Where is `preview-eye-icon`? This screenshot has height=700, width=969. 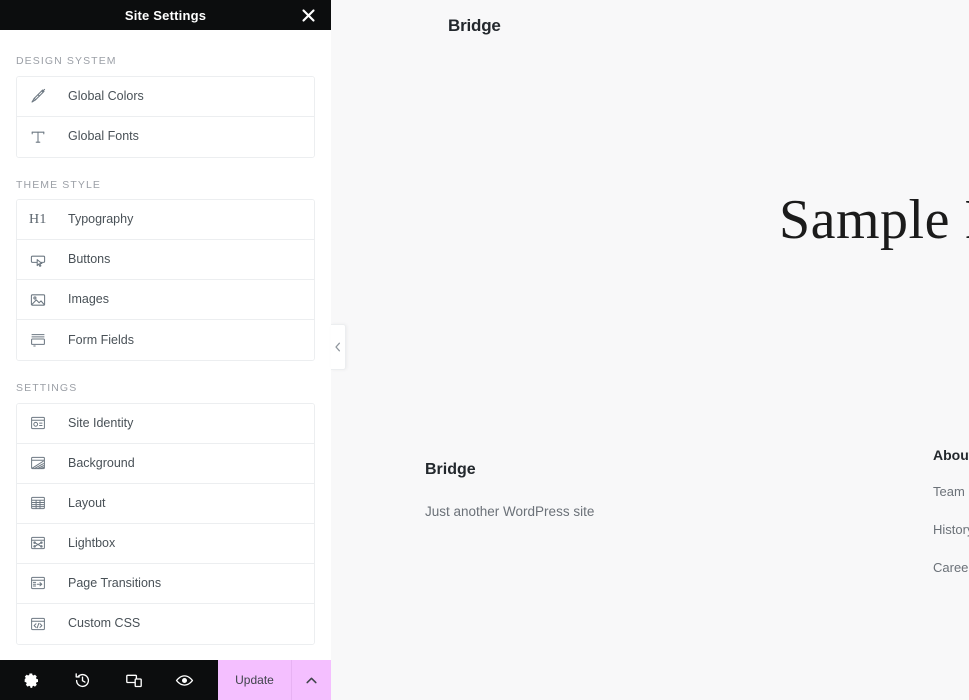 preview-eye-icon is located at coordinates (184, 680).